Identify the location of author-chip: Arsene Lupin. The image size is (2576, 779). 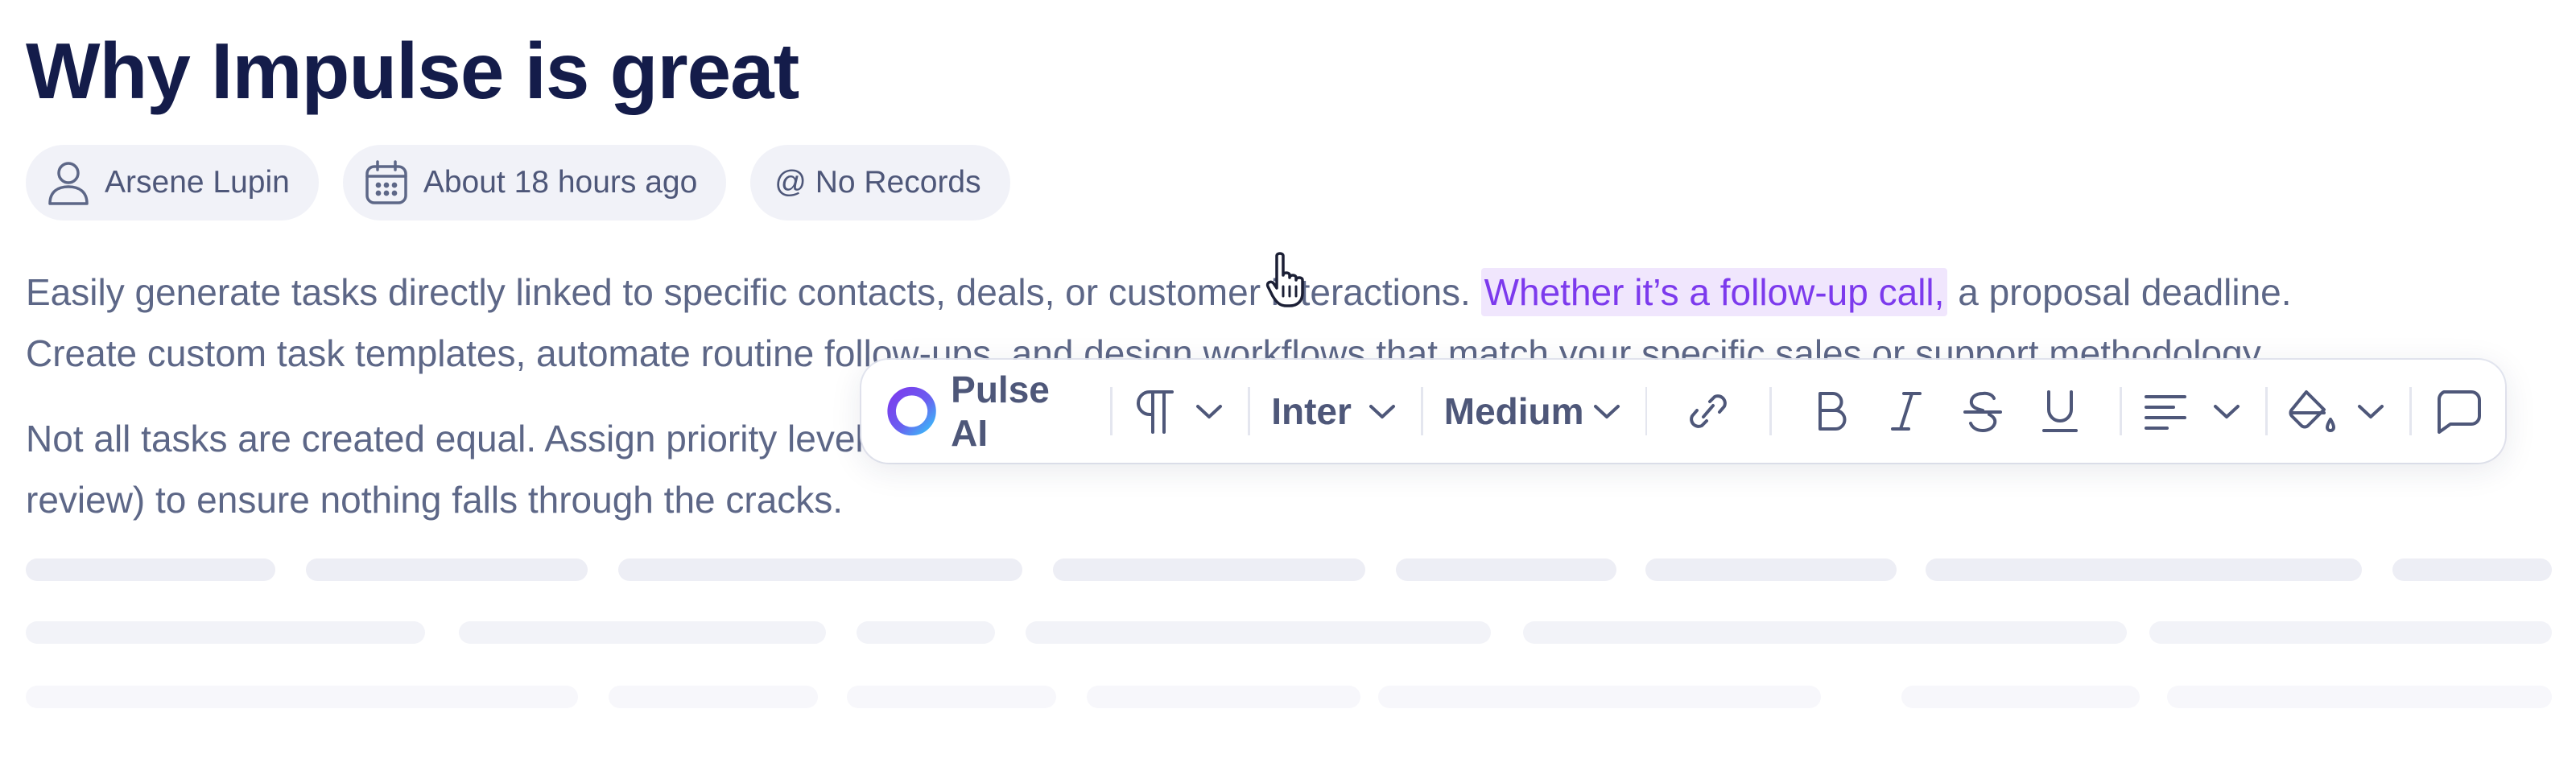
(172, 183).